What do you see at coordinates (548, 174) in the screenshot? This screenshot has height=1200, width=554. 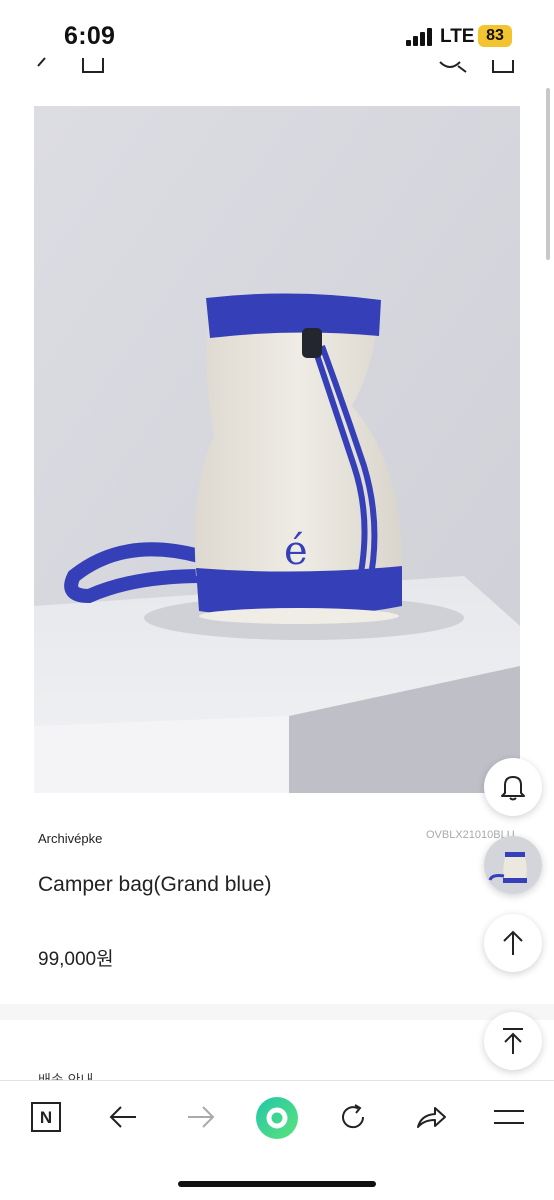 I see `scrollbar` at bounding box center [548, 174].